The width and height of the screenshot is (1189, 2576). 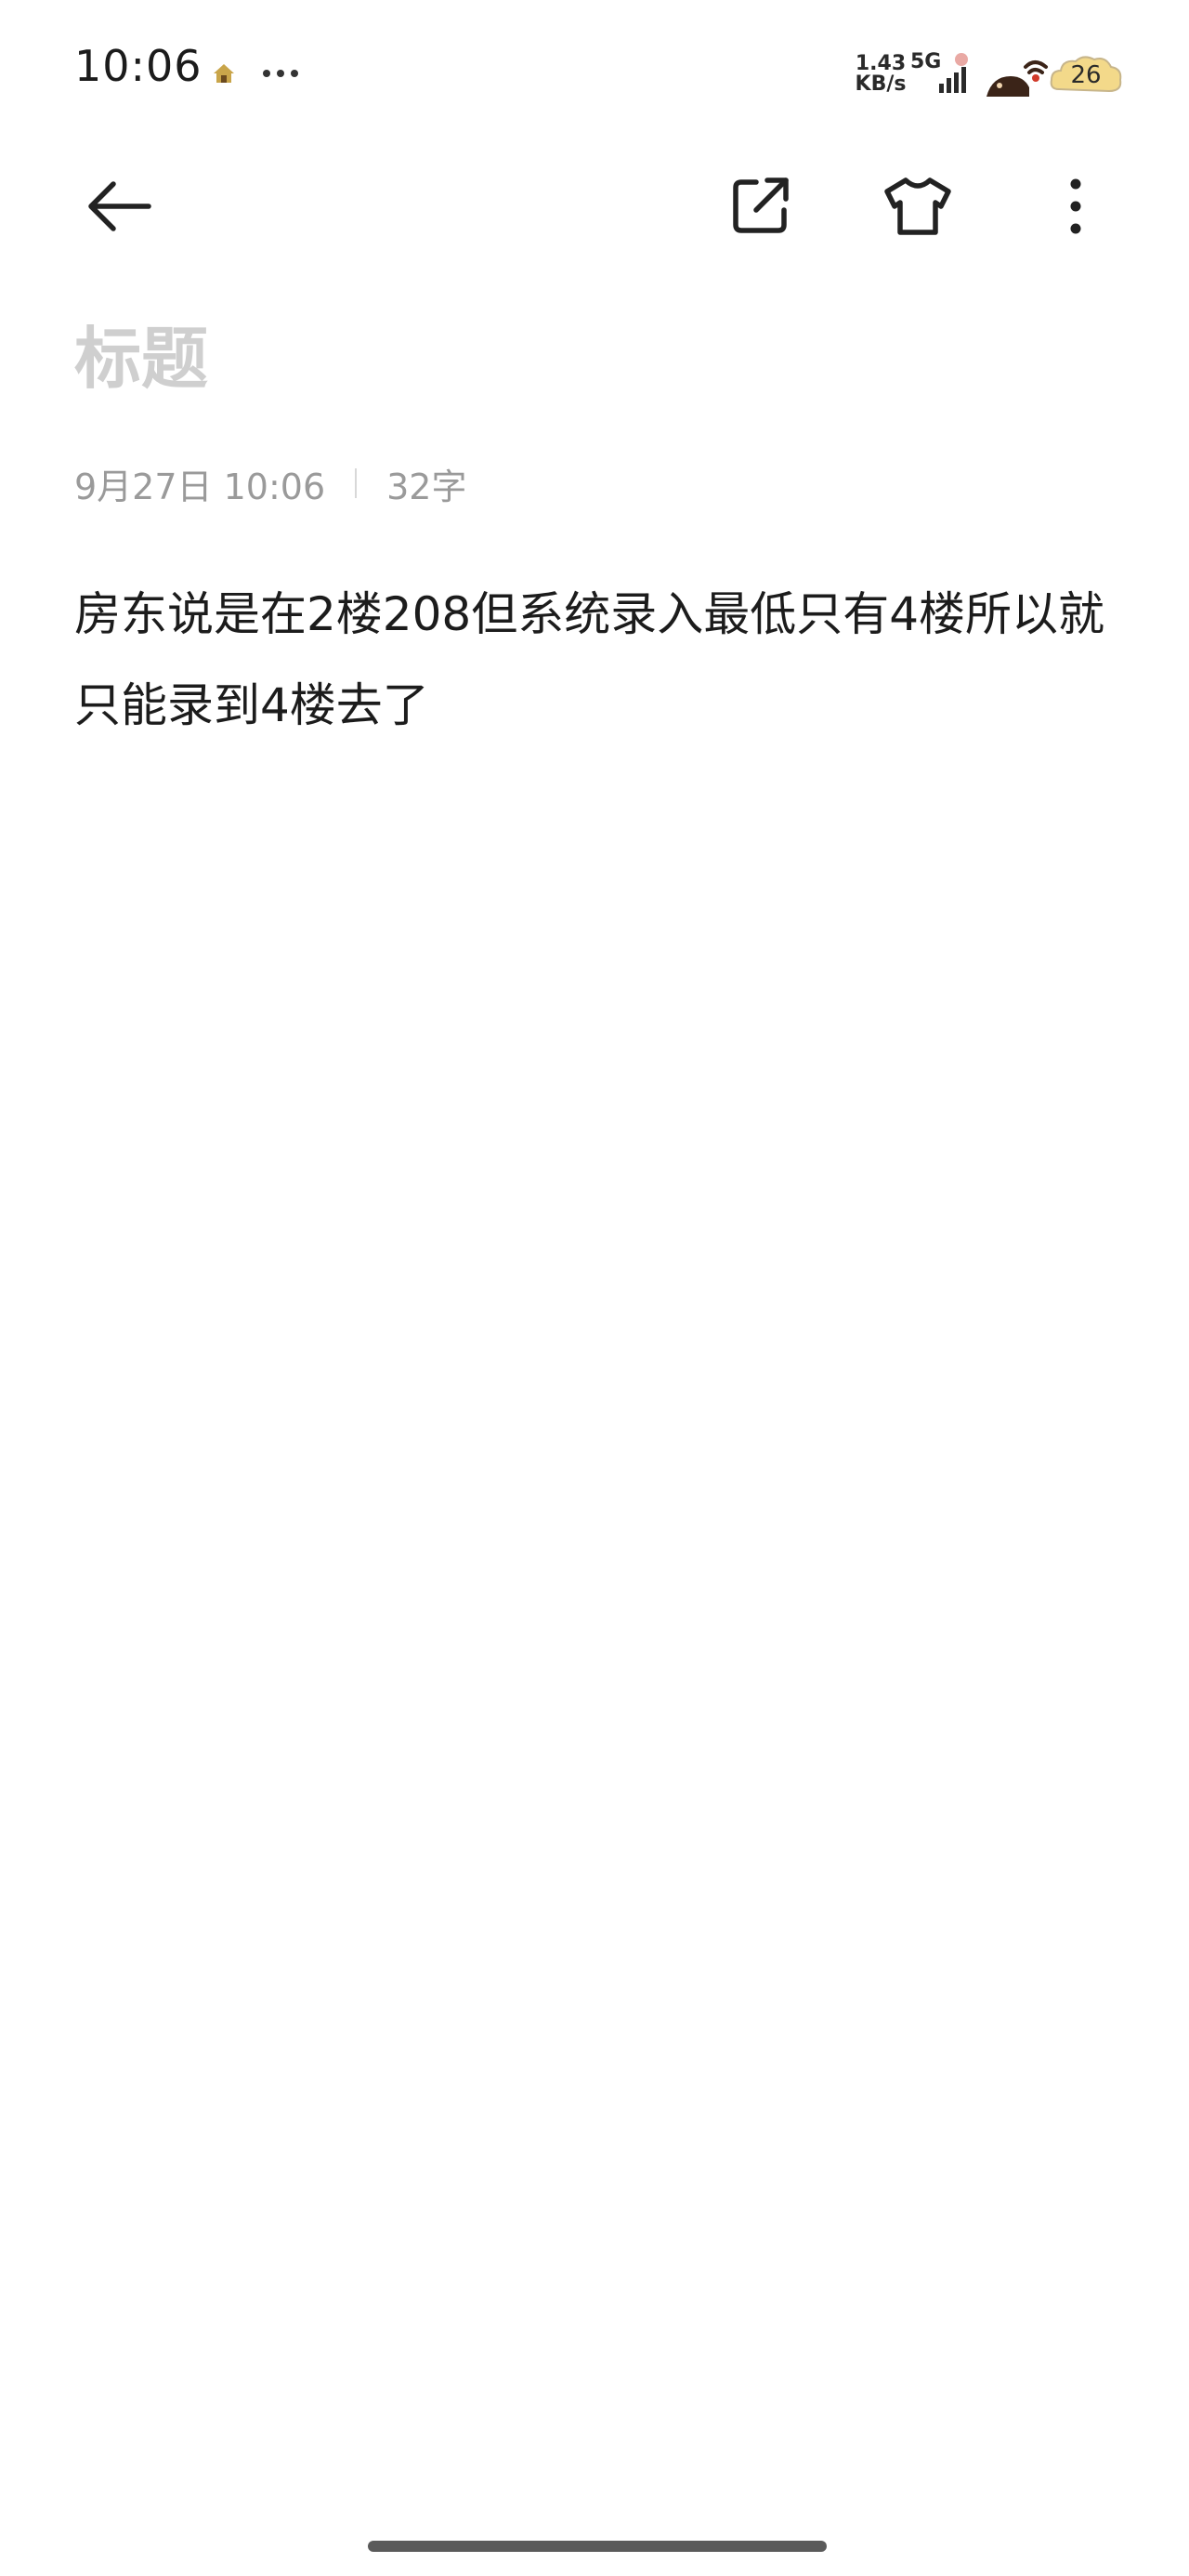 I want to click on t-shirt-icon, so click(x=917, y=206).